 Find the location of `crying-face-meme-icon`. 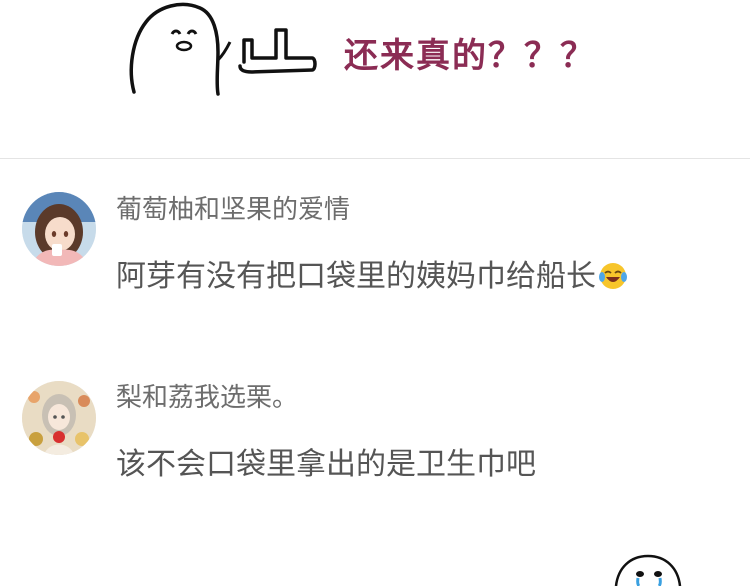

crying-face-meme-icon is located at coordinates (648, 570).